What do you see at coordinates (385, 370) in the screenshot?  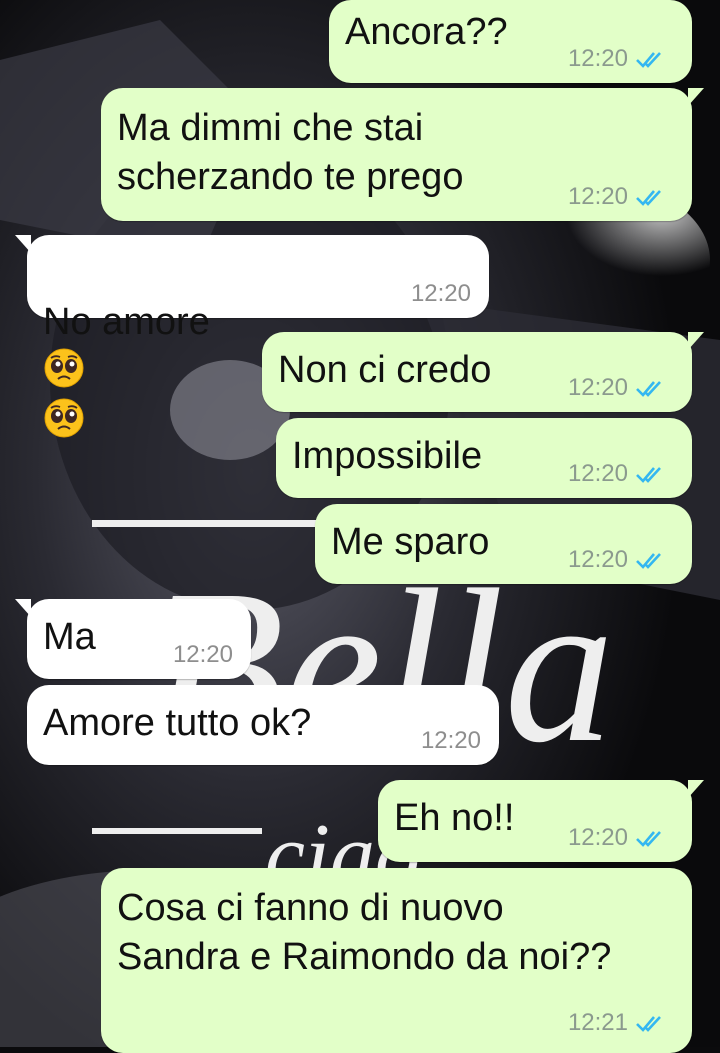 I see `message-text: Non ci credo` at bounding box center [385, 370].